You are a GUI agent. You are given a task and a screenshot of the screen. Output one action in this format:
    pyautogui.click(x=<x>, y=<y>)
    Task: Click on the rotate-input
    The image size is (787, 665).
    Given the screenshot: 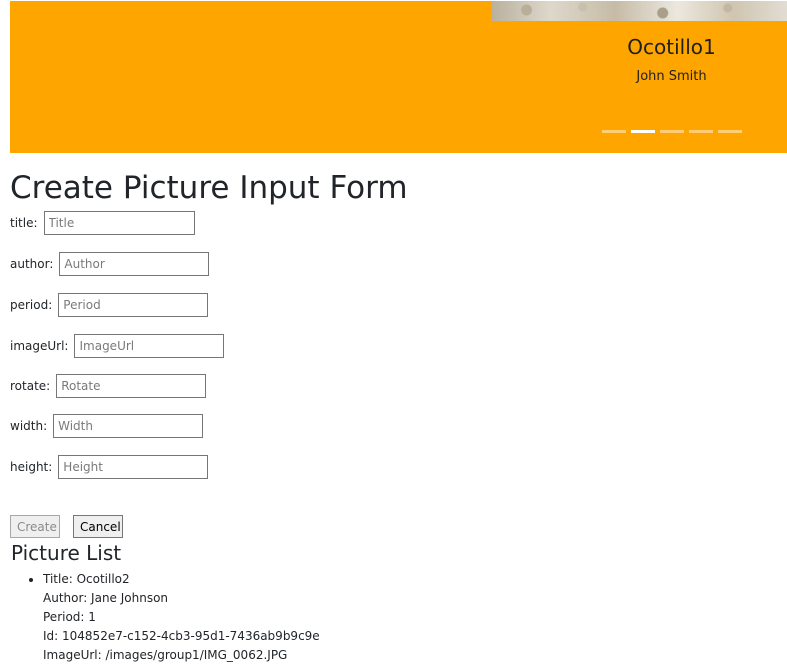 What is the action you would take?
    pyautogui.click(x=131, y=386)
    